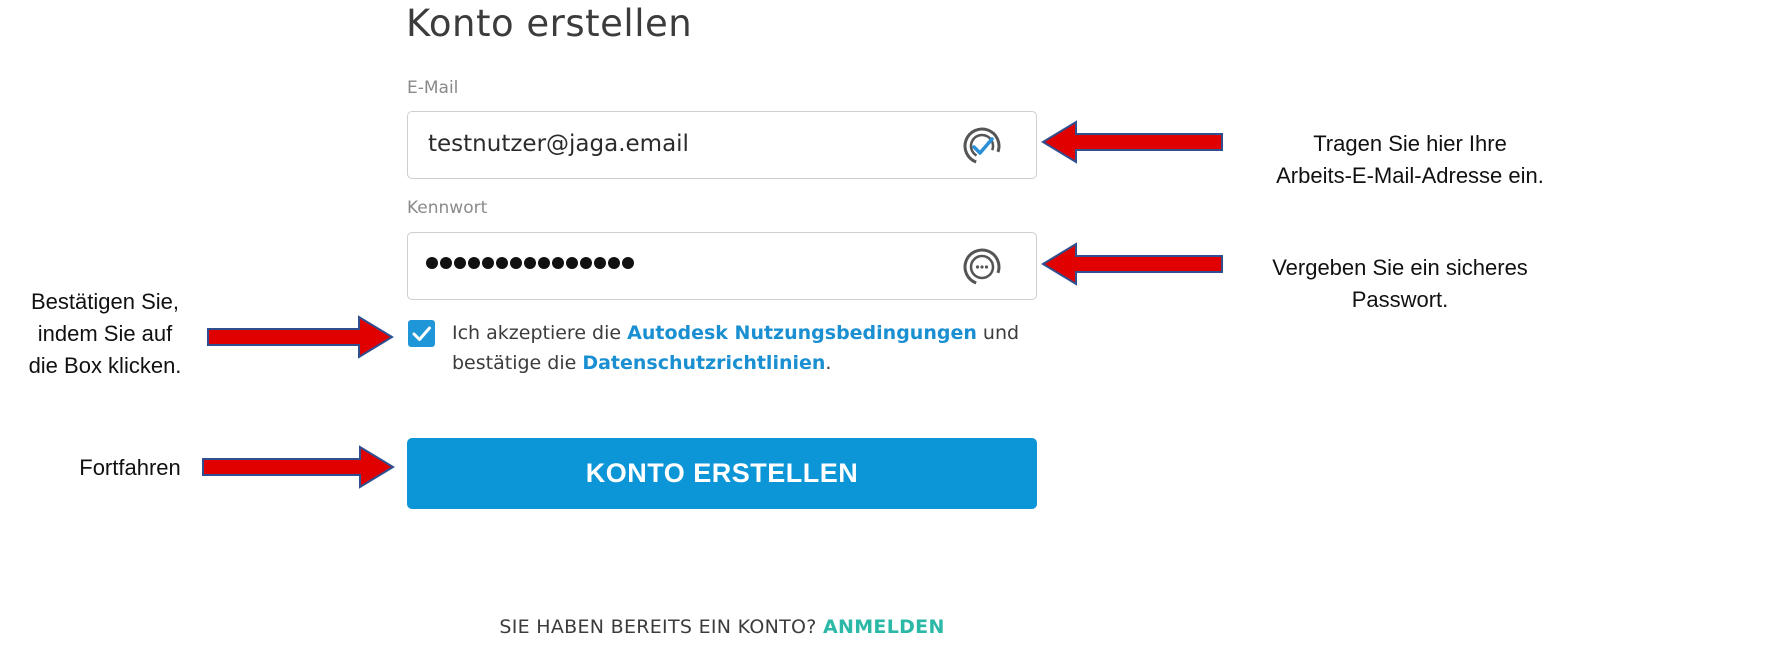 The image size is (1770, 654). Describe the element at coordinates (982, 146) in the screenshot. I see `password-manager-check-icon` at that location.